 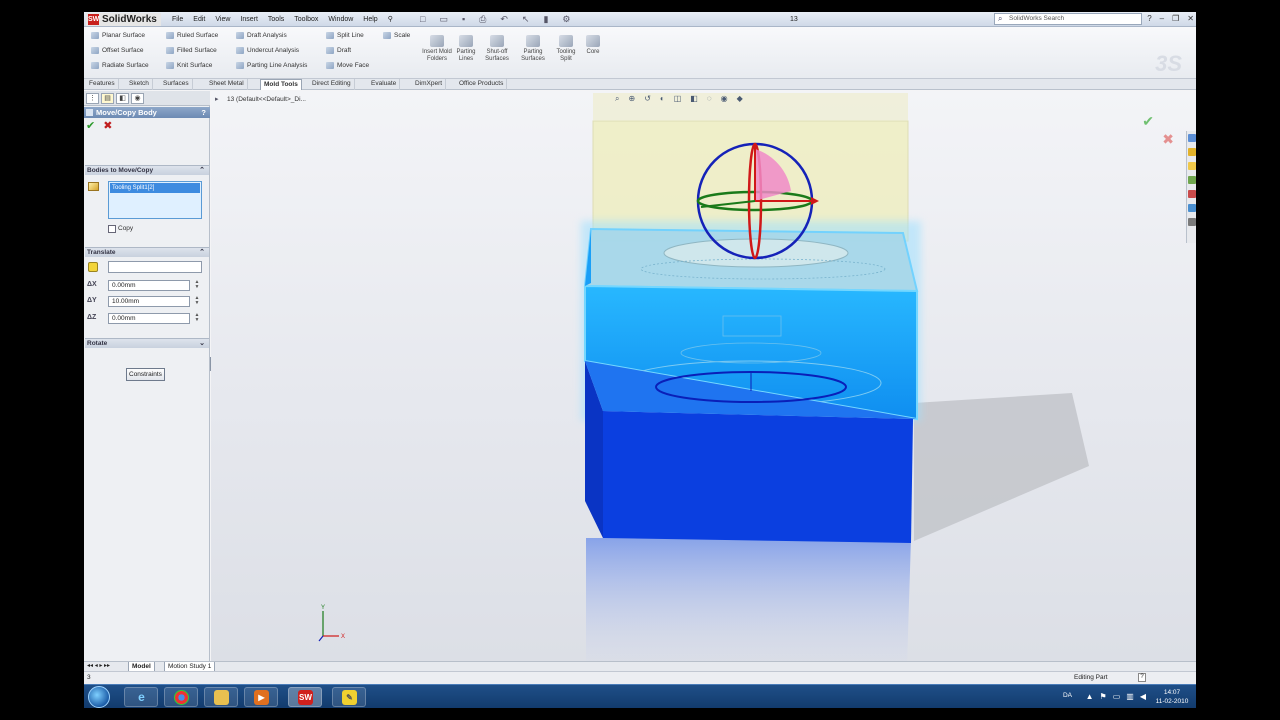 What do you see at coordinates (1162, 19) in the screenshot?
I see `minimize-icon: –` at bounding box center [1162, 19].